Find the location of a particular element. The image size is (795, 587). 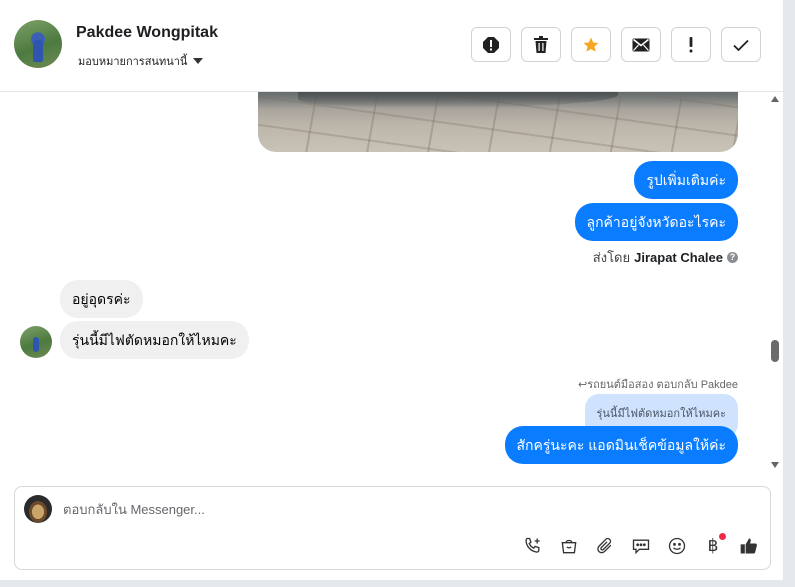

like-icon is located at coordinates (749, 546).